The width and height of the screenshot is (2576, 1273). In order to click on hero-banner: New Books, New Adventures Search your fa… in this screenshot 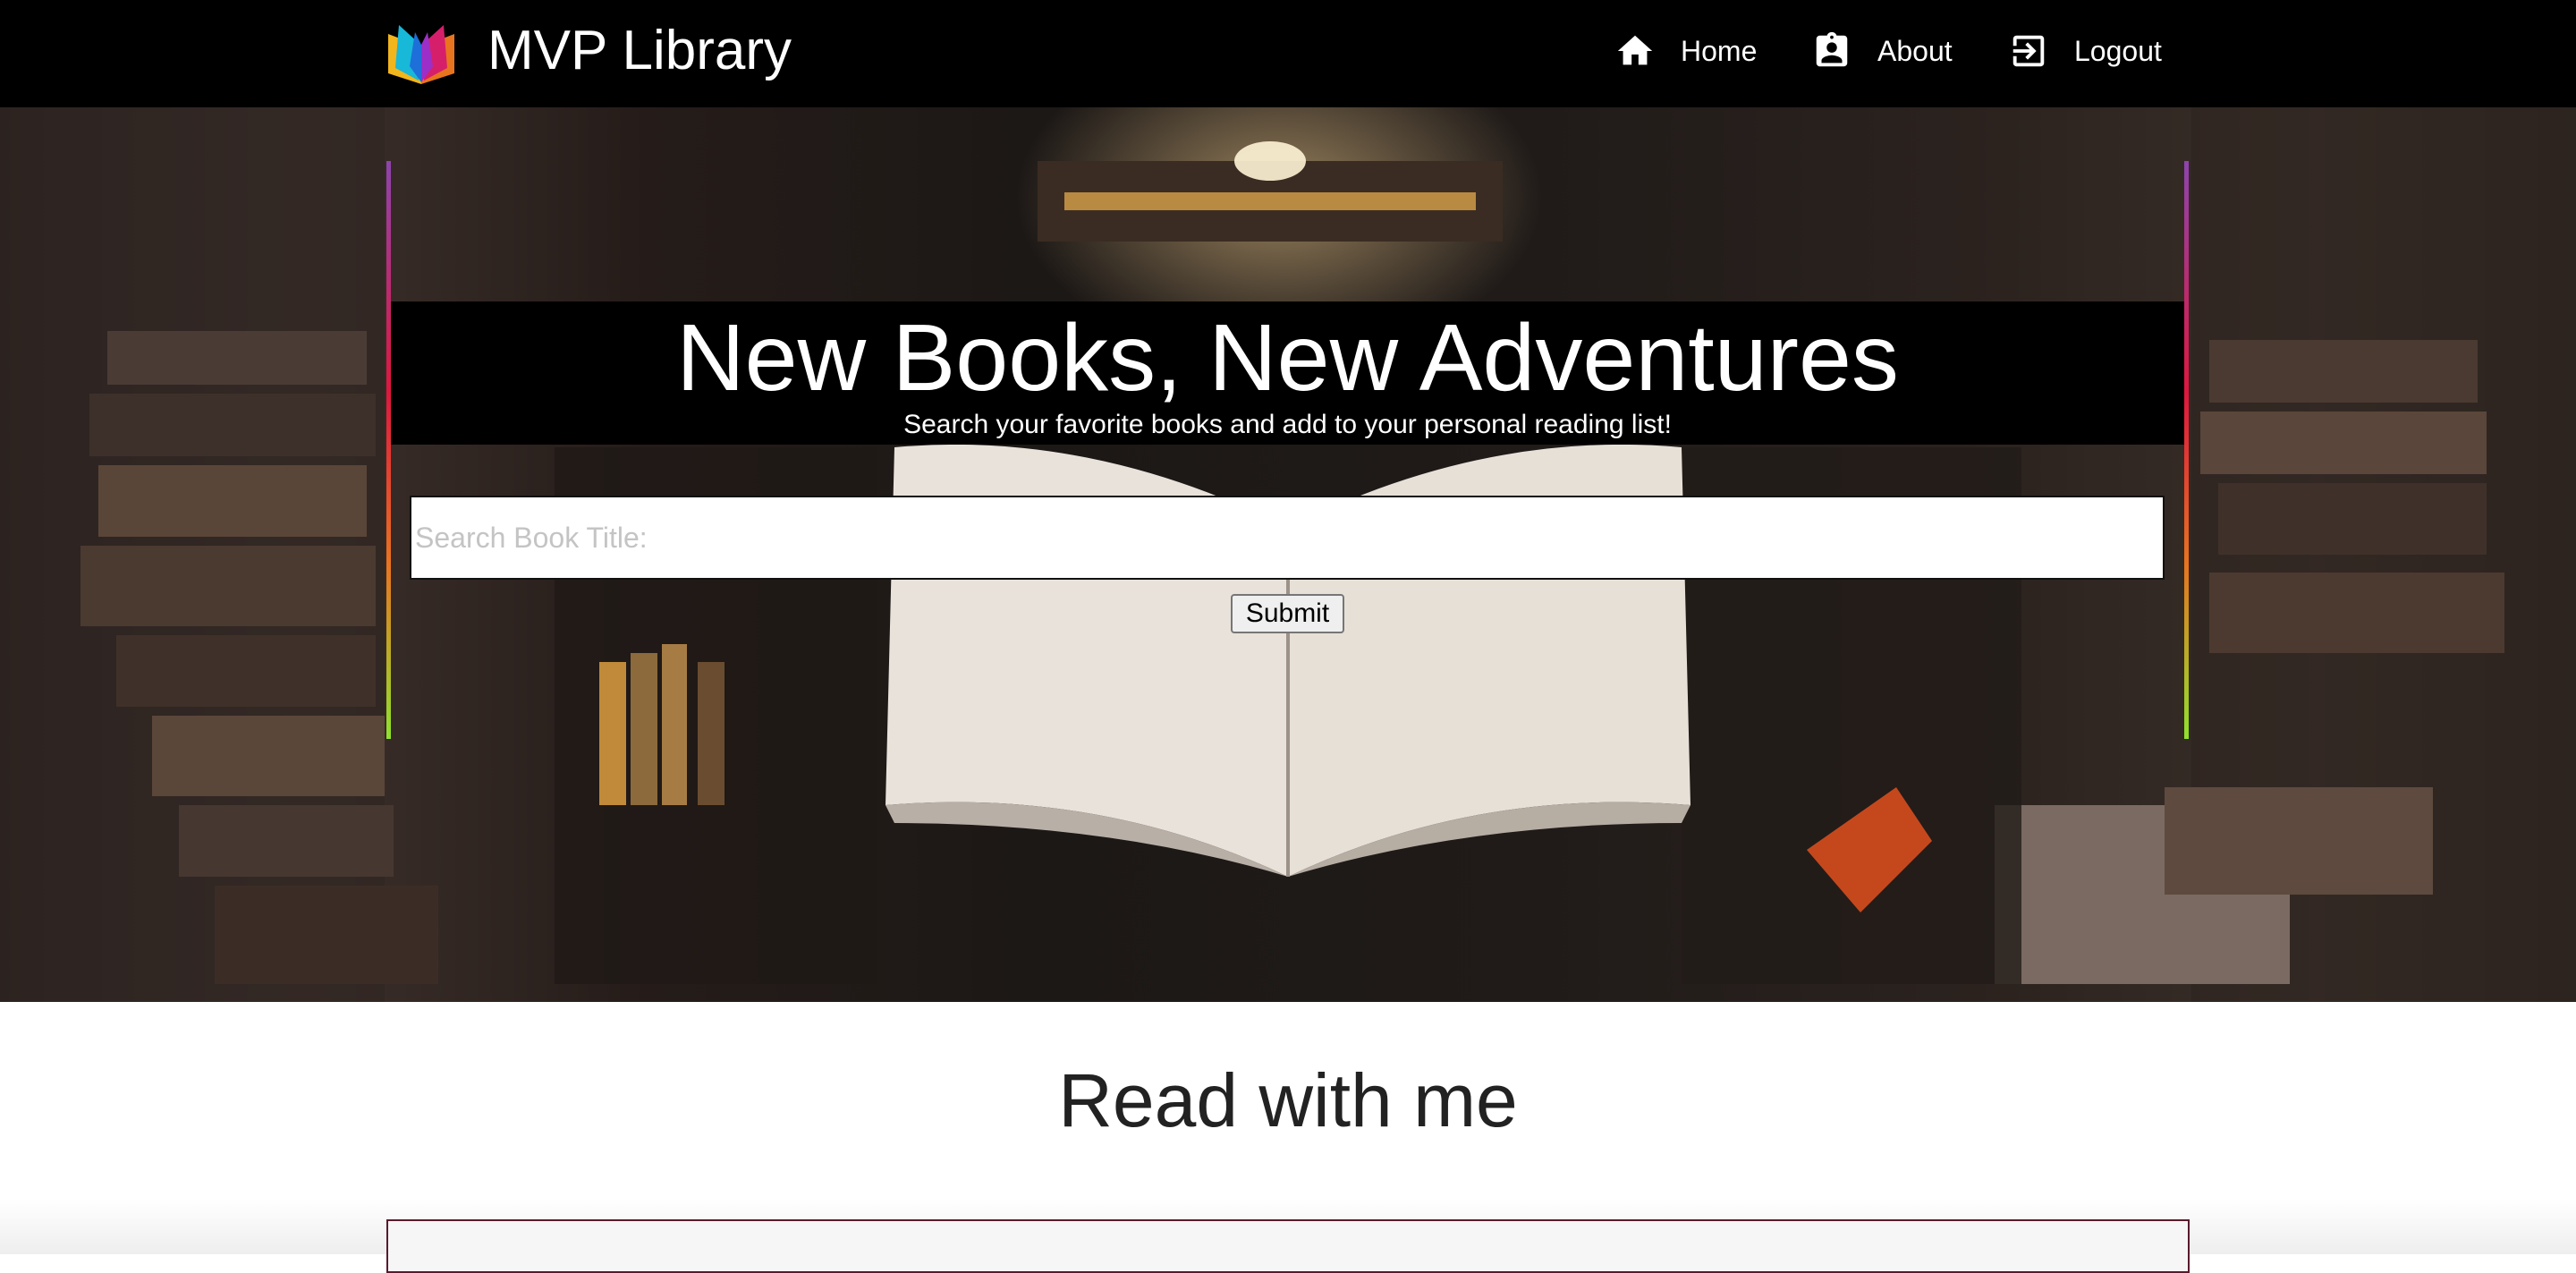, I will do `click(1287, 373)`.